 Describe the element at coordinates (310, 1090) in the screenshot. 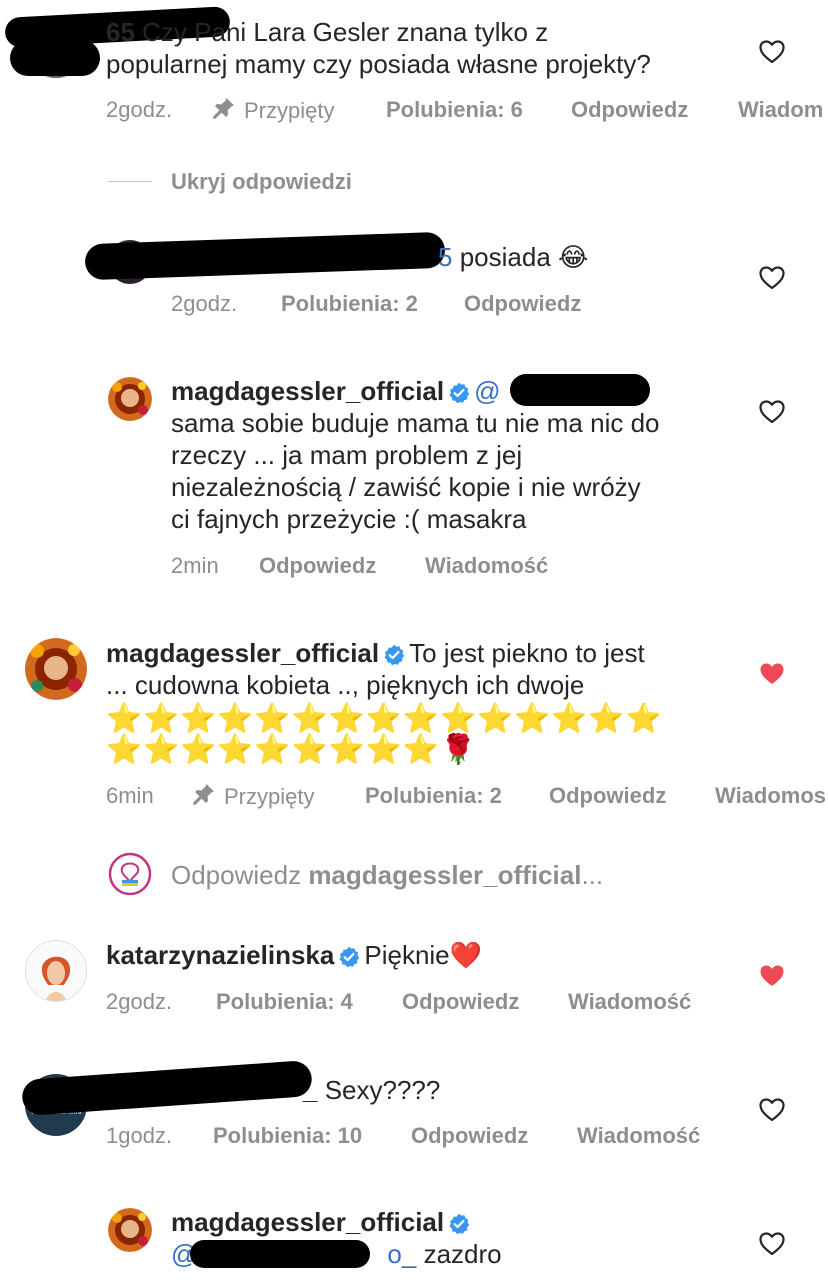

I see `username: _` at that location.